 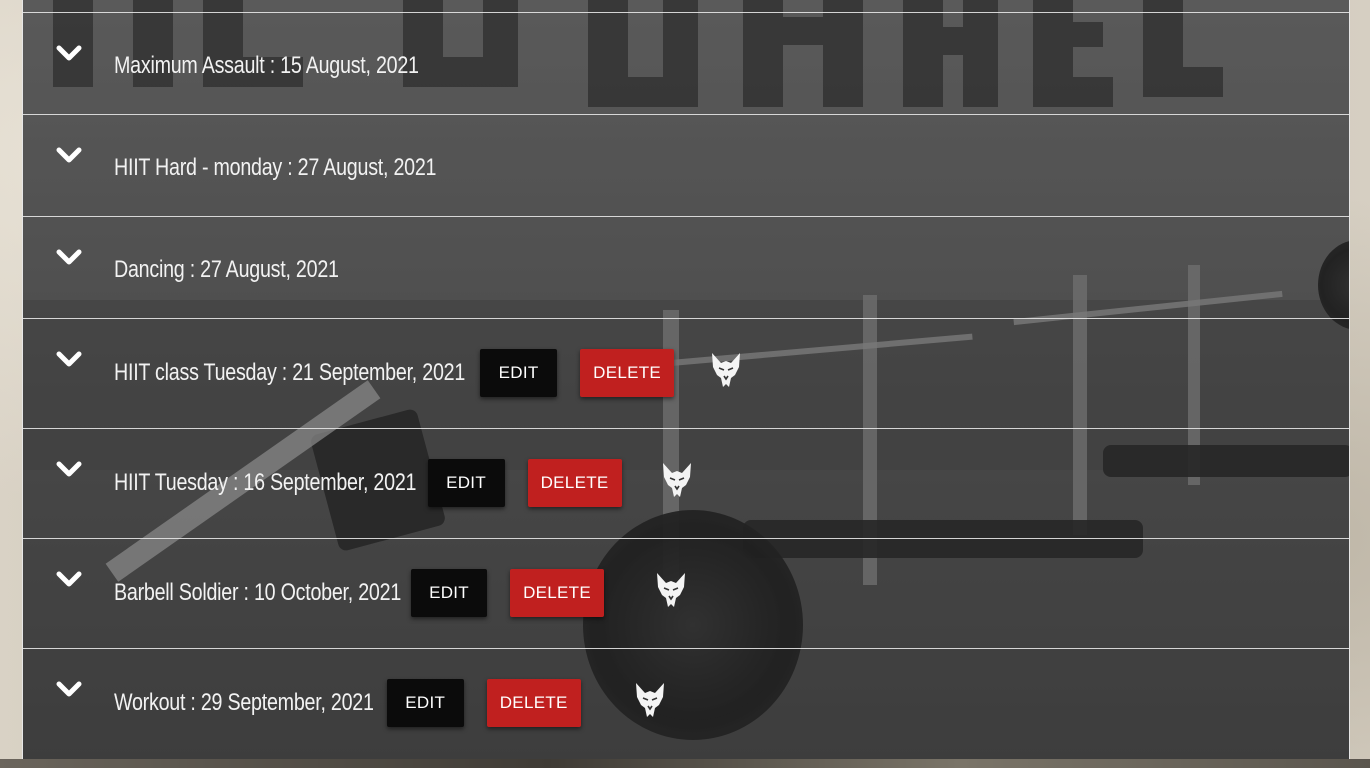 I want to click on class-title: Dancing : 27 August, 2021, so click(x=226, y=269).